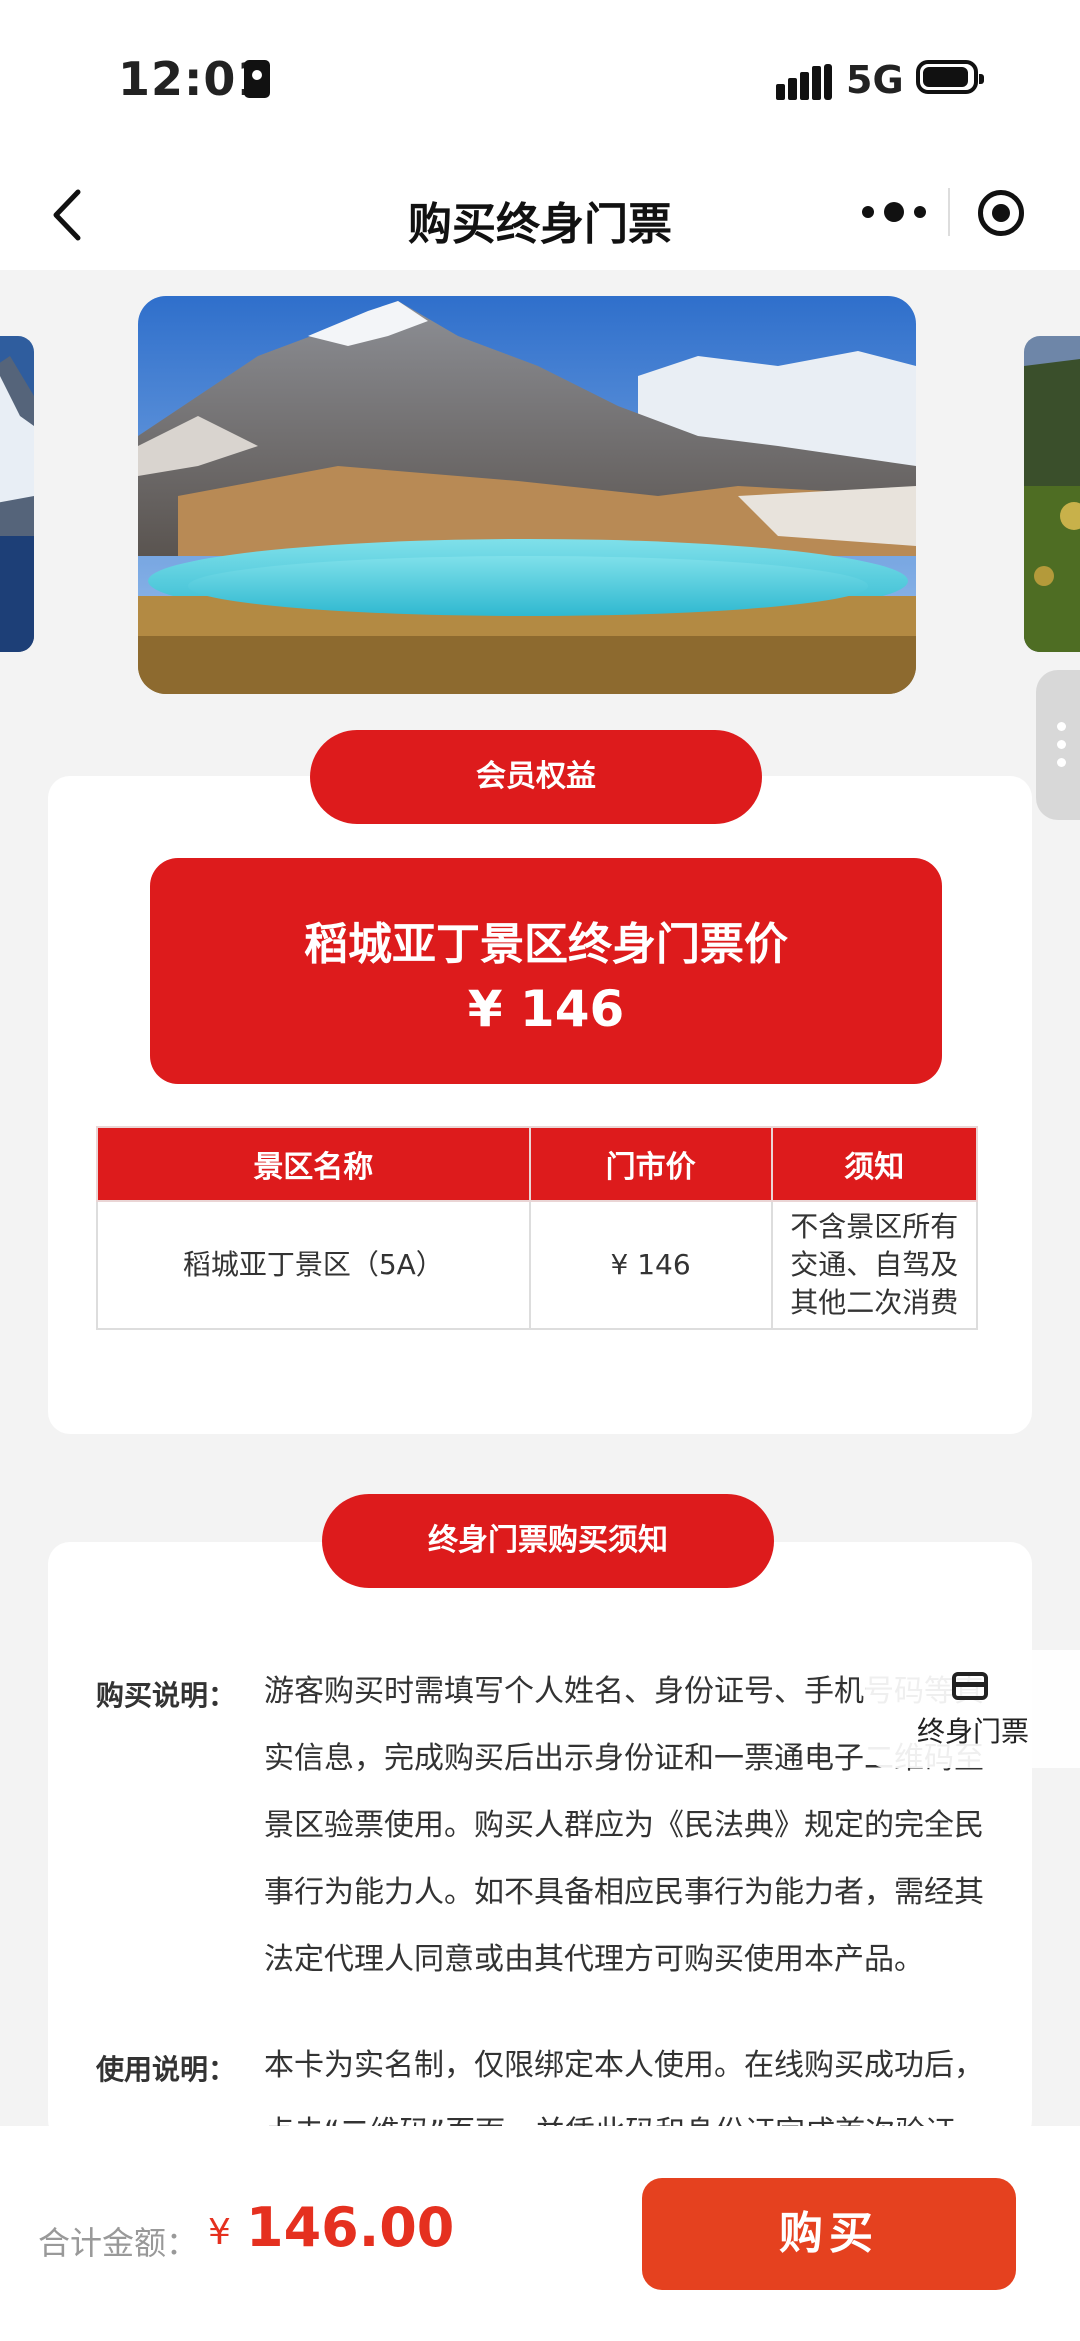 The width and height of the screenshot is (1080, 2341). What do you see at coordinates (1052, 494) in the screenshot?
I see `carousel-next-image` at bounding box center [1052, 494].